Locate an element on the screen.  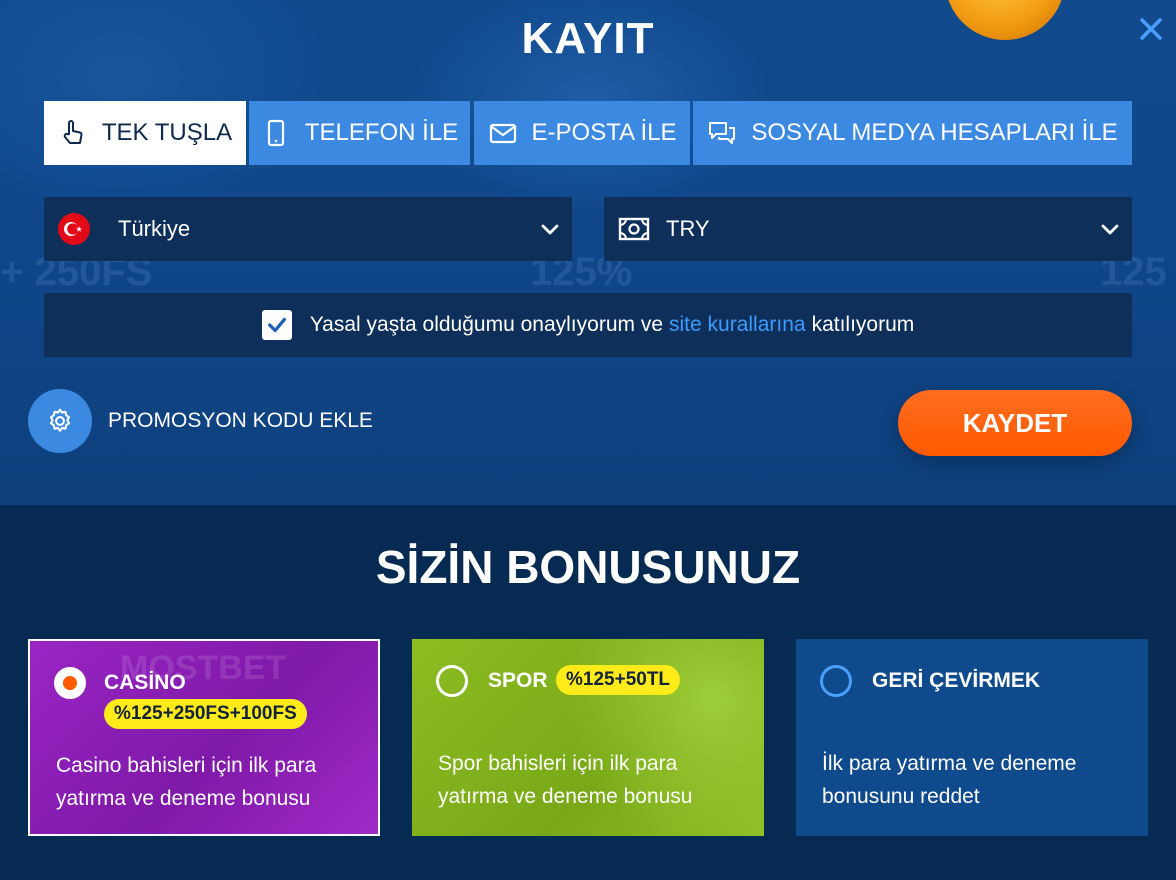
add-promo-code-button: PROMOSYON KODU EKLE is located at coordinates (200, 421).